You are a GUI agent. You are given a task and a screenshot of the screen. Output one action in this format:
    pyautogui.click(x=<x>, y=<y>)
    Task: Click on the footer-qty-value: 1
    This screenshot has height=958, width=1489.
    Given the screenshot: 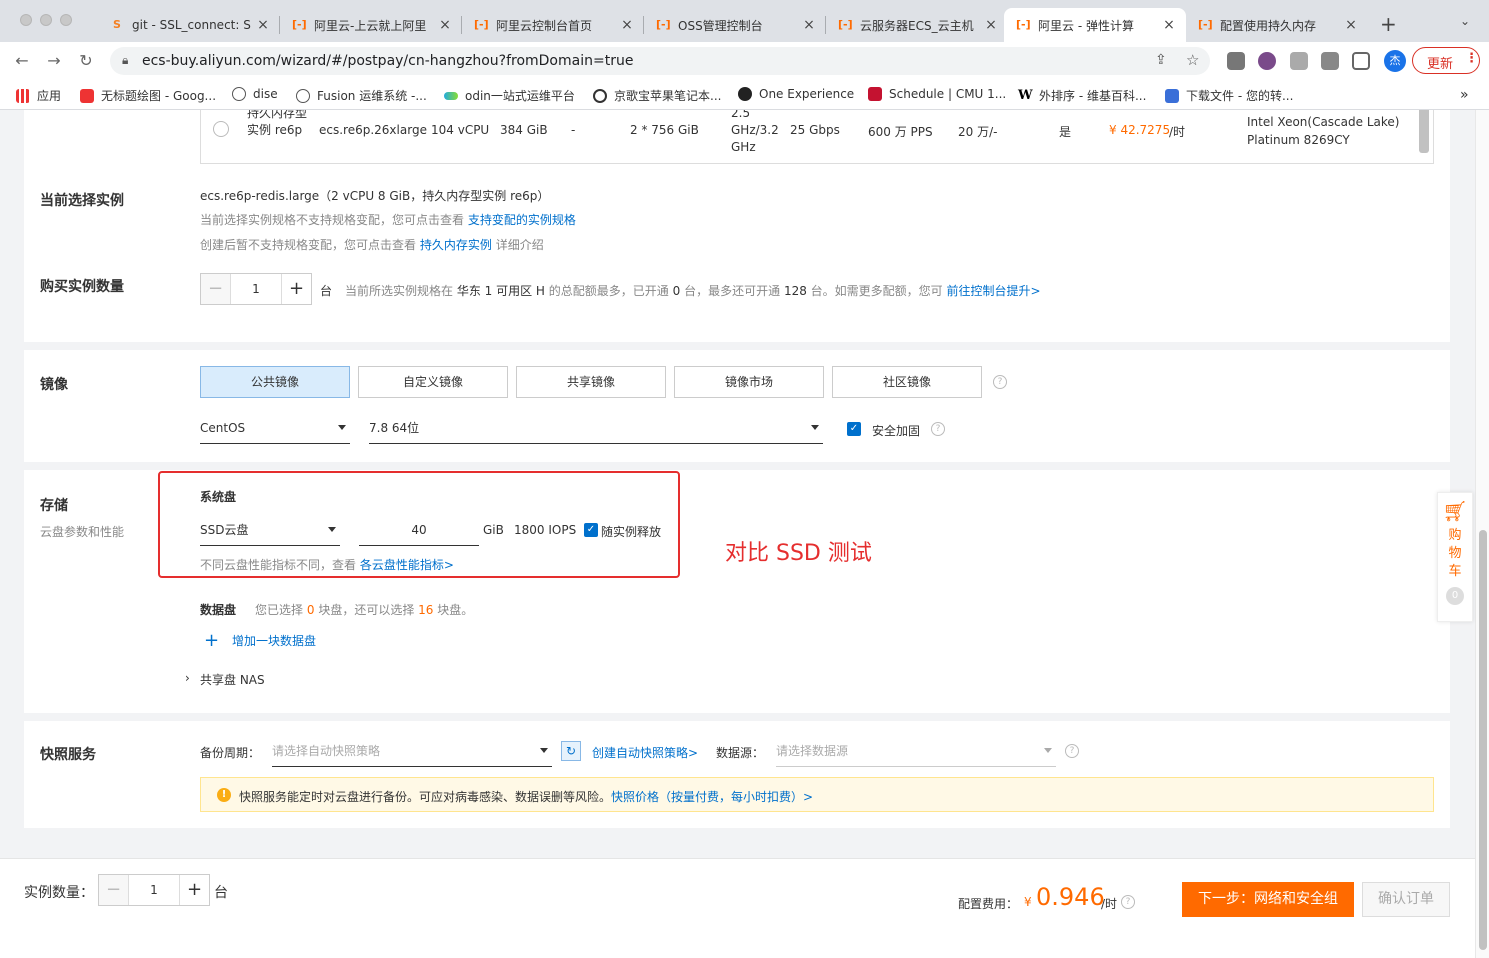 What is the action you would take?
    pyautogui.click(x=154, y=890)
    